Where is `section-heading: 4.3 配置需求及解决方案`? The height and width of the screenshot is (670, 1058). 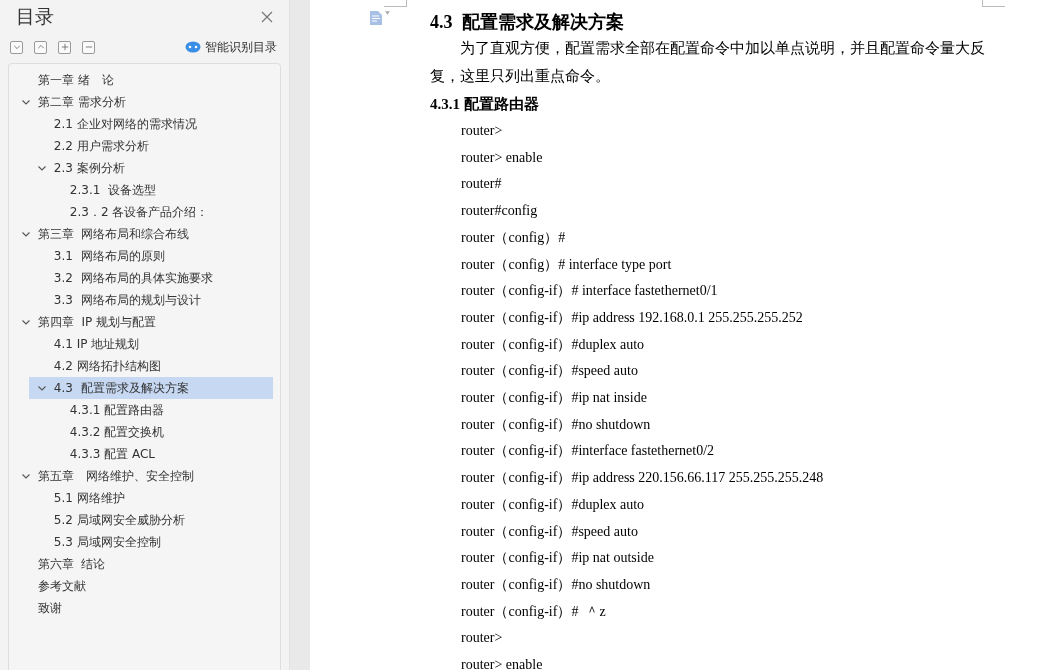
section-heading: 4.3 配置需求及解决方案 is located at coordinates (527, 22).